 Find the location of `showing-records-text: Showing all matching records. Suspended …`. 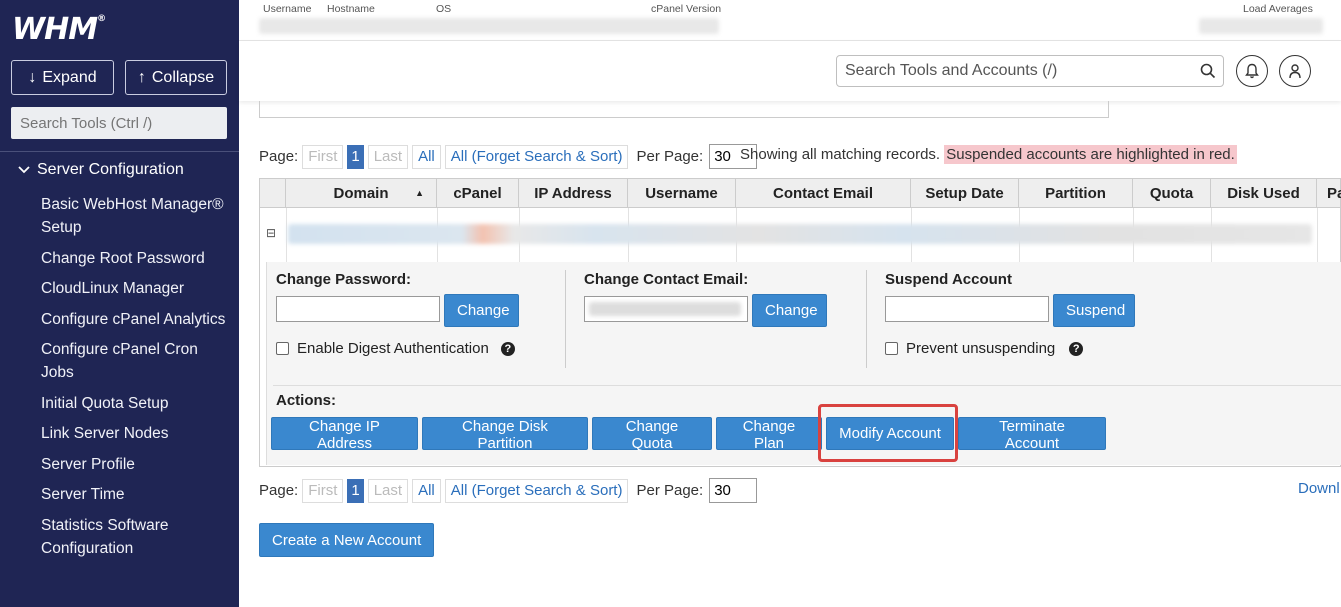

showing-records-text: Showing all matching records. Suspended … is located at coordinates (988, 154).